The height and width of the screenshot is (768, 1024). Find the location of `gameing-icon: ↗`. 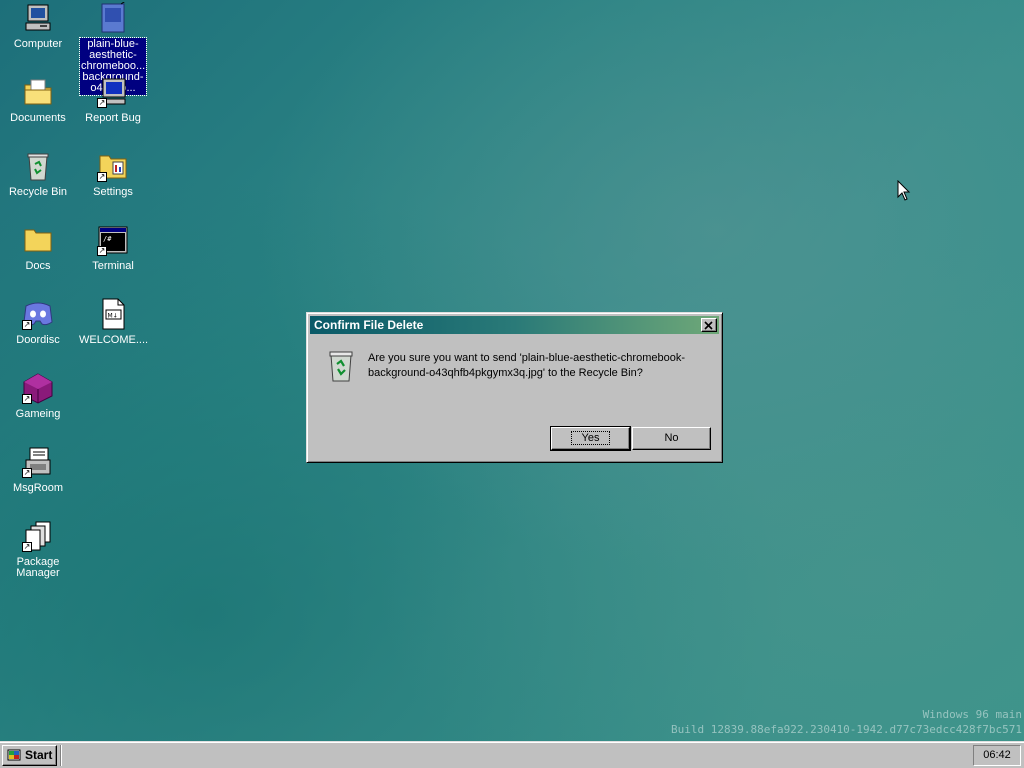

gameing-icon: ↗ is located at coordinates (38, 388).